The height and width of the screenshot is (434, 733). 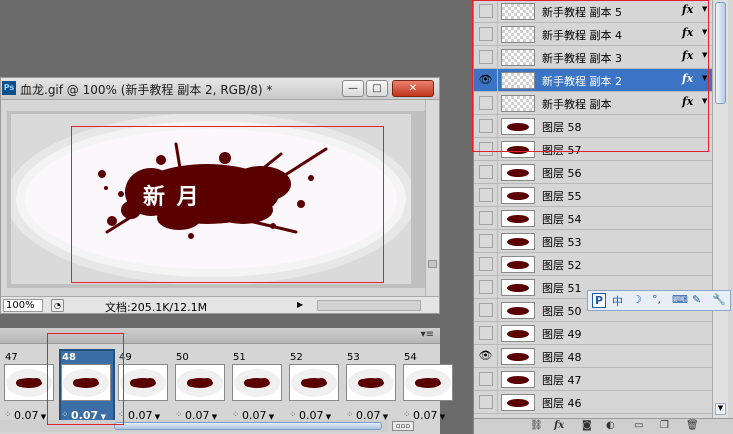 What do you see at coordinates (593, 34) in the screenshot?
I see `layer-row: 新手教程 副本 4 fx ▼` at bounding box center [593, 34].